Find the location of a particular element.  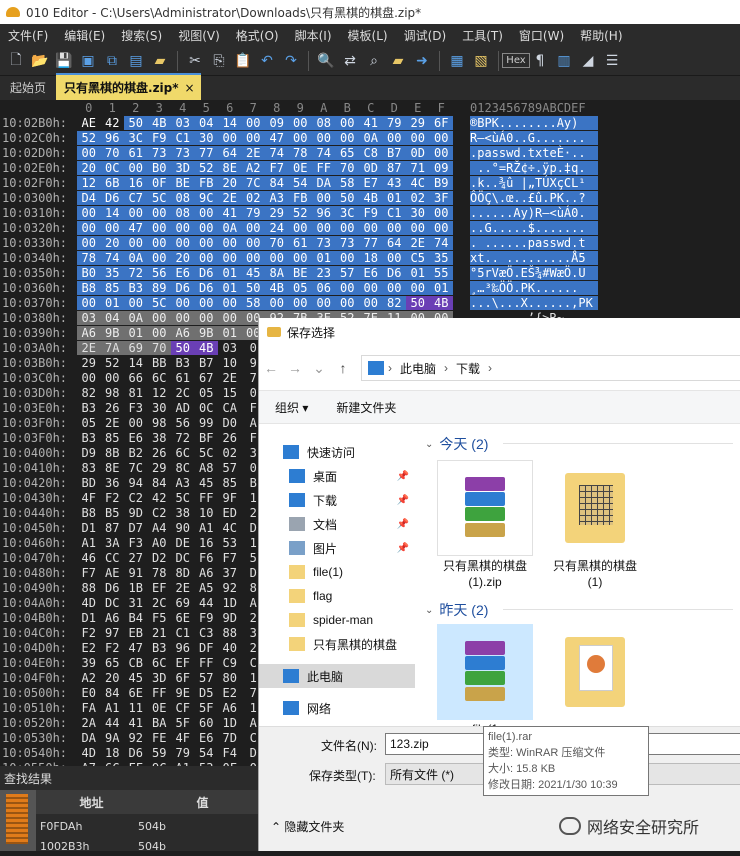

hex-byte: 0C is located at coordinates (207, 408).